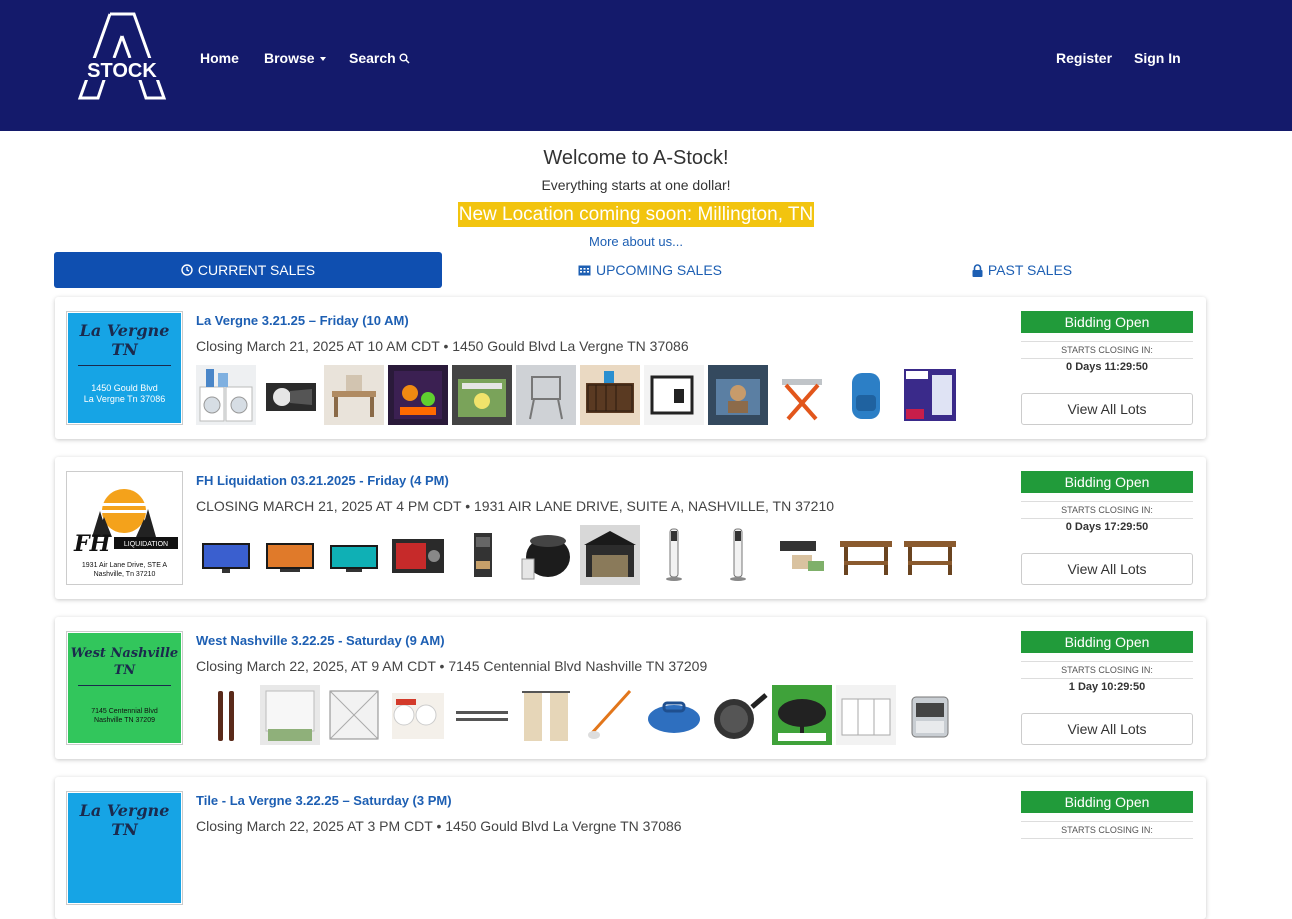  I want to click on thumb-location-name: West Nashville TN, so click(124, 662).